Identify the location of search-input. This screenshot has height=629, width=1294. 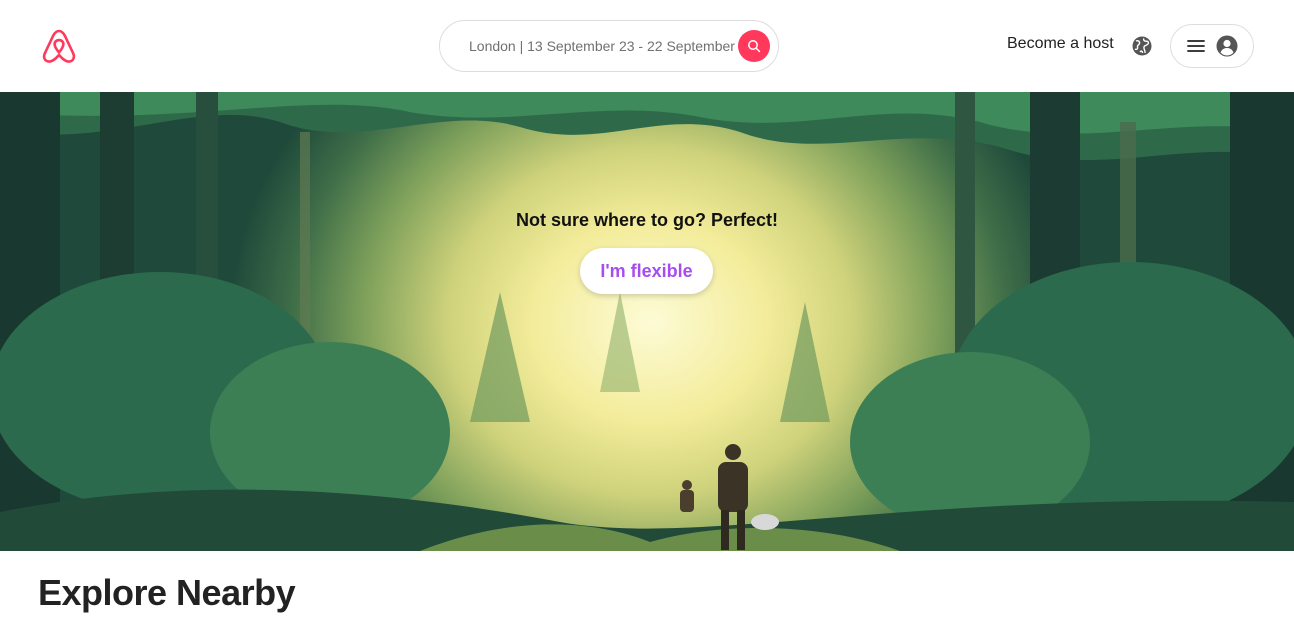
(604, 46).